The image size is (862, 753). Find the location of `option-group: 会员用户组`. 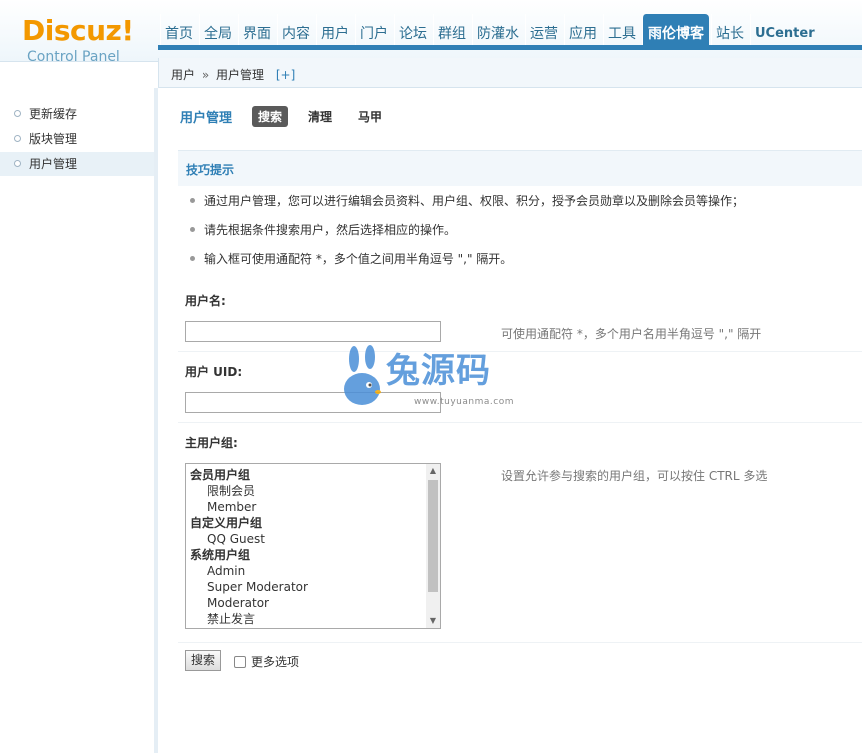

option-group: 会员用户组 is located at coordinates (220, 475).